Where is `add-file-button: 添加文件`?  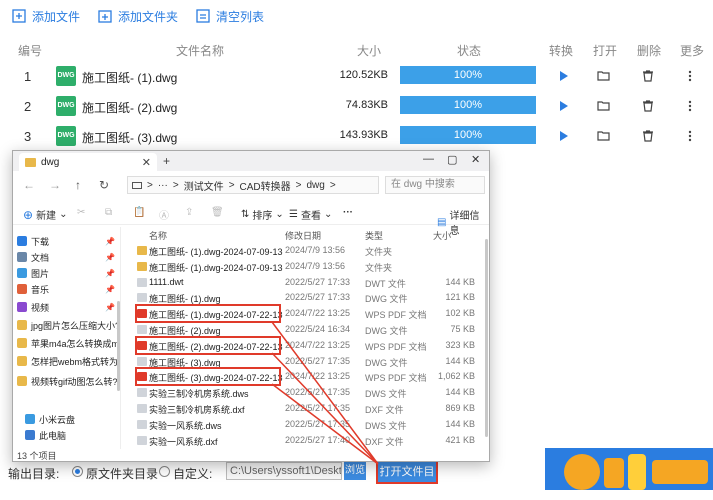 add-file-button: 添加文件 is located at coordinates (46, 16).